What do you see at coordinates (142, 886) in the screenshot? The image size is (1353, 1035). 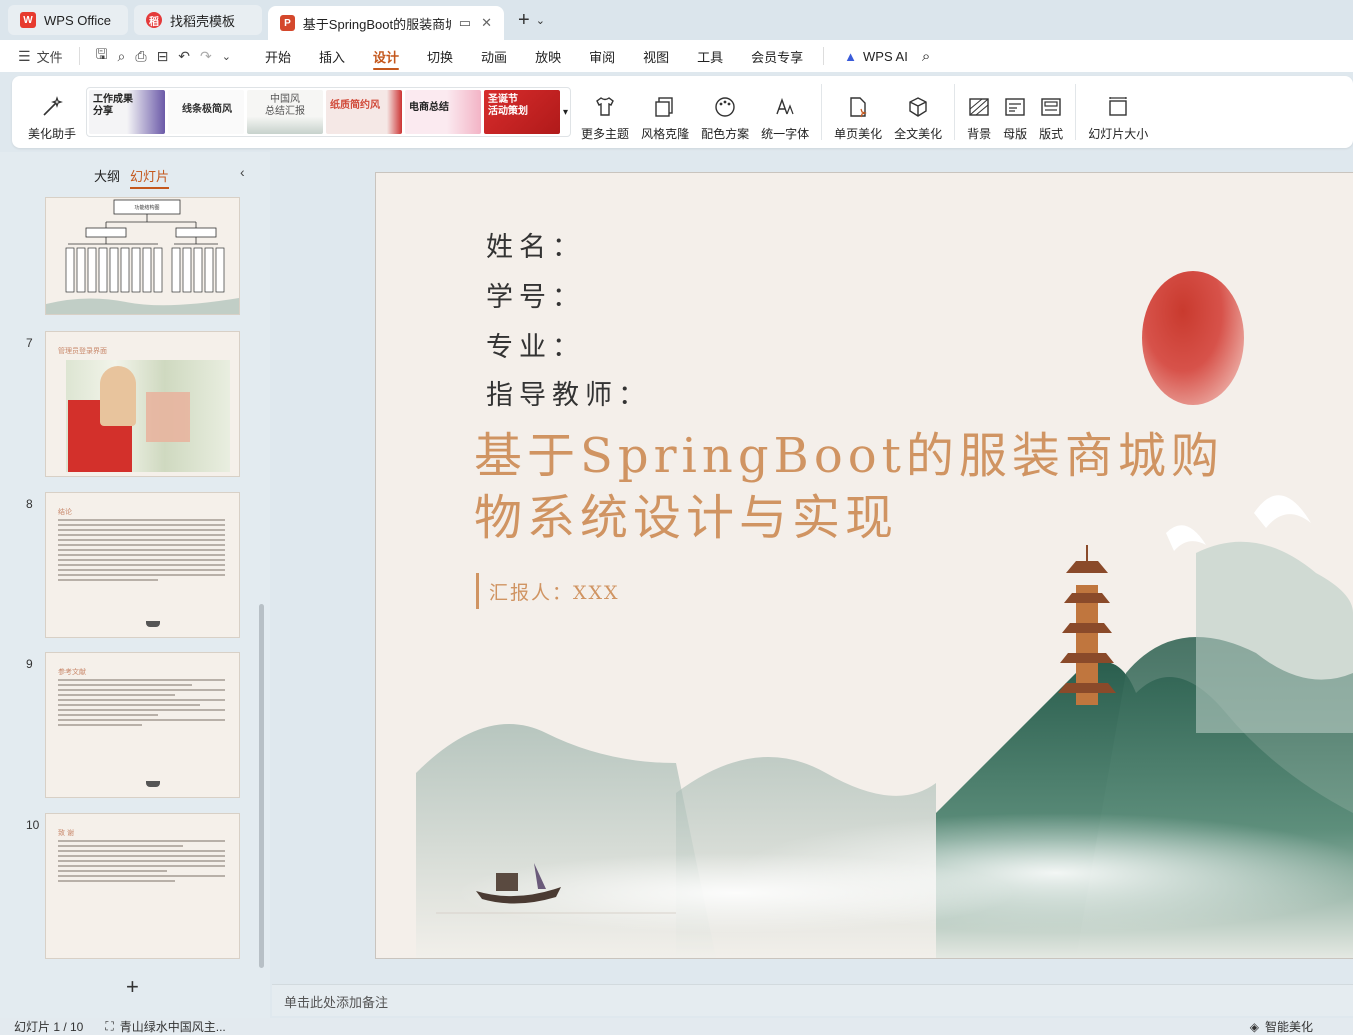 I see `slide-thumbnail-10: 致 谢` at bounding box center [142, 886].